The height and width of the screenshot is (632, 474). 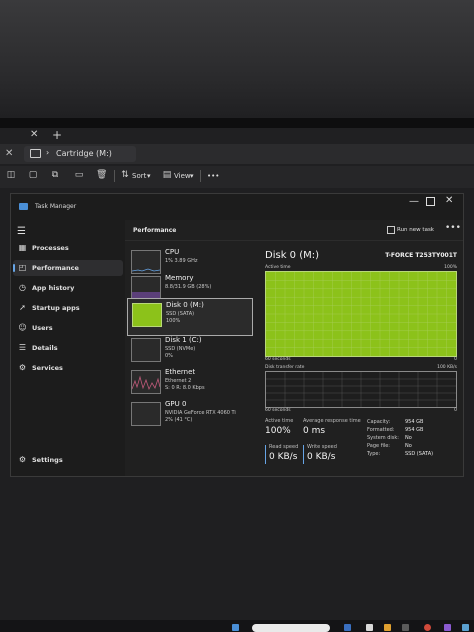 What do you see at coordinates (265, 454) in the screenshot?
I see `read-speed-marker` at bounding box center [265, 454].